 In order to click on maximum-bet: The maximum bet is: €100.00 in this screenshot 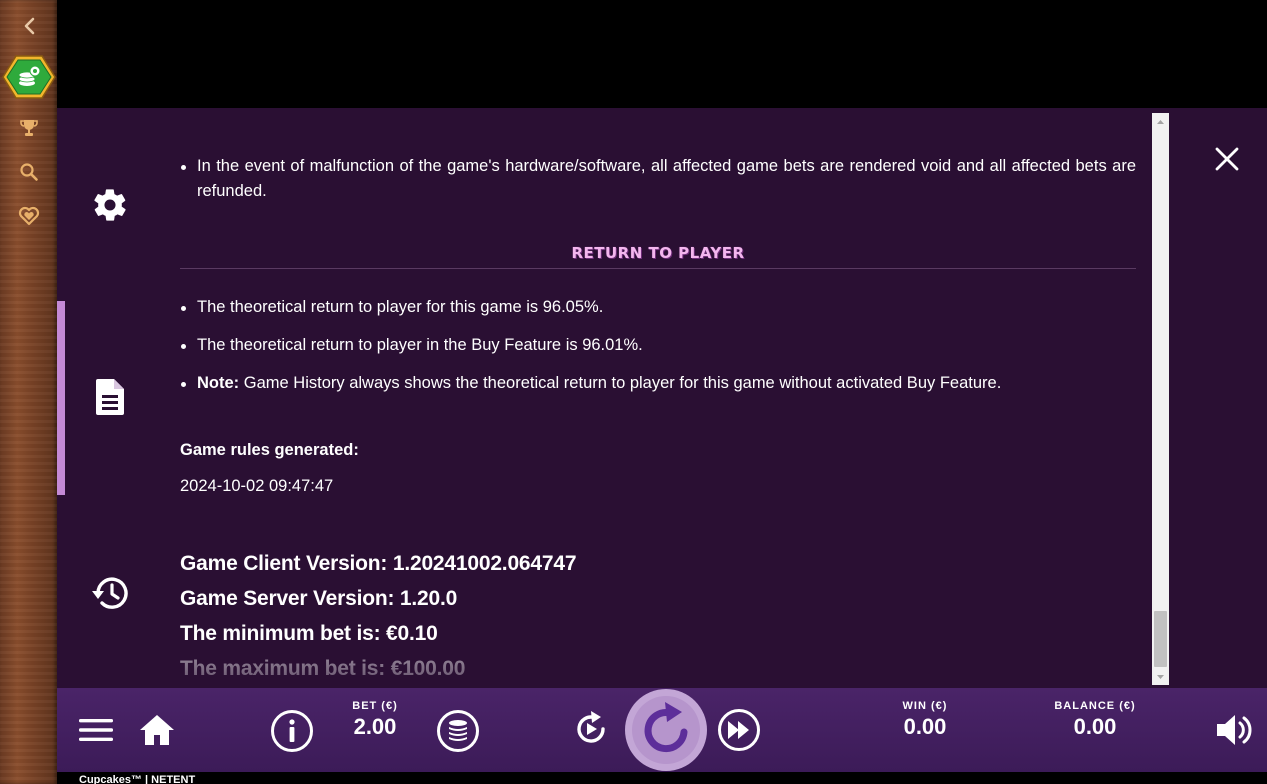, I will do `click(323, 668)`.